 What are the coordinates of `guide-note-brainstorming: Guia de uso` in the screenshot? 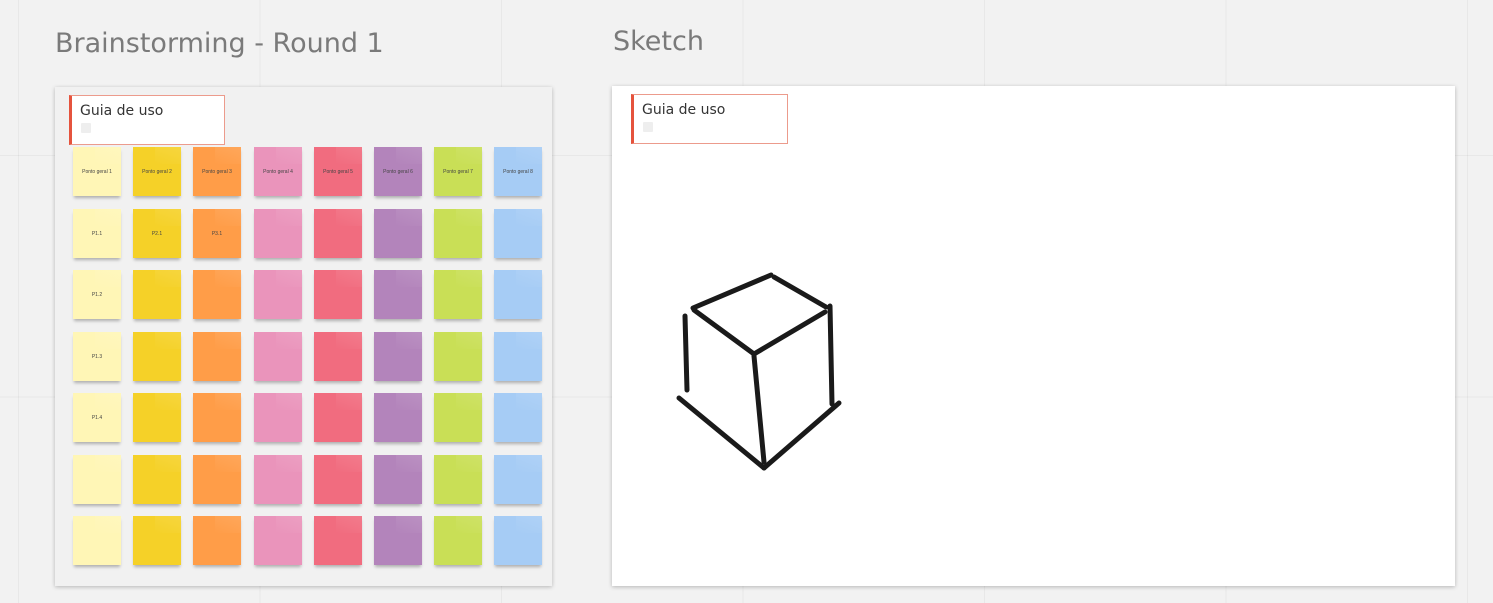 It's located at (147, 120).